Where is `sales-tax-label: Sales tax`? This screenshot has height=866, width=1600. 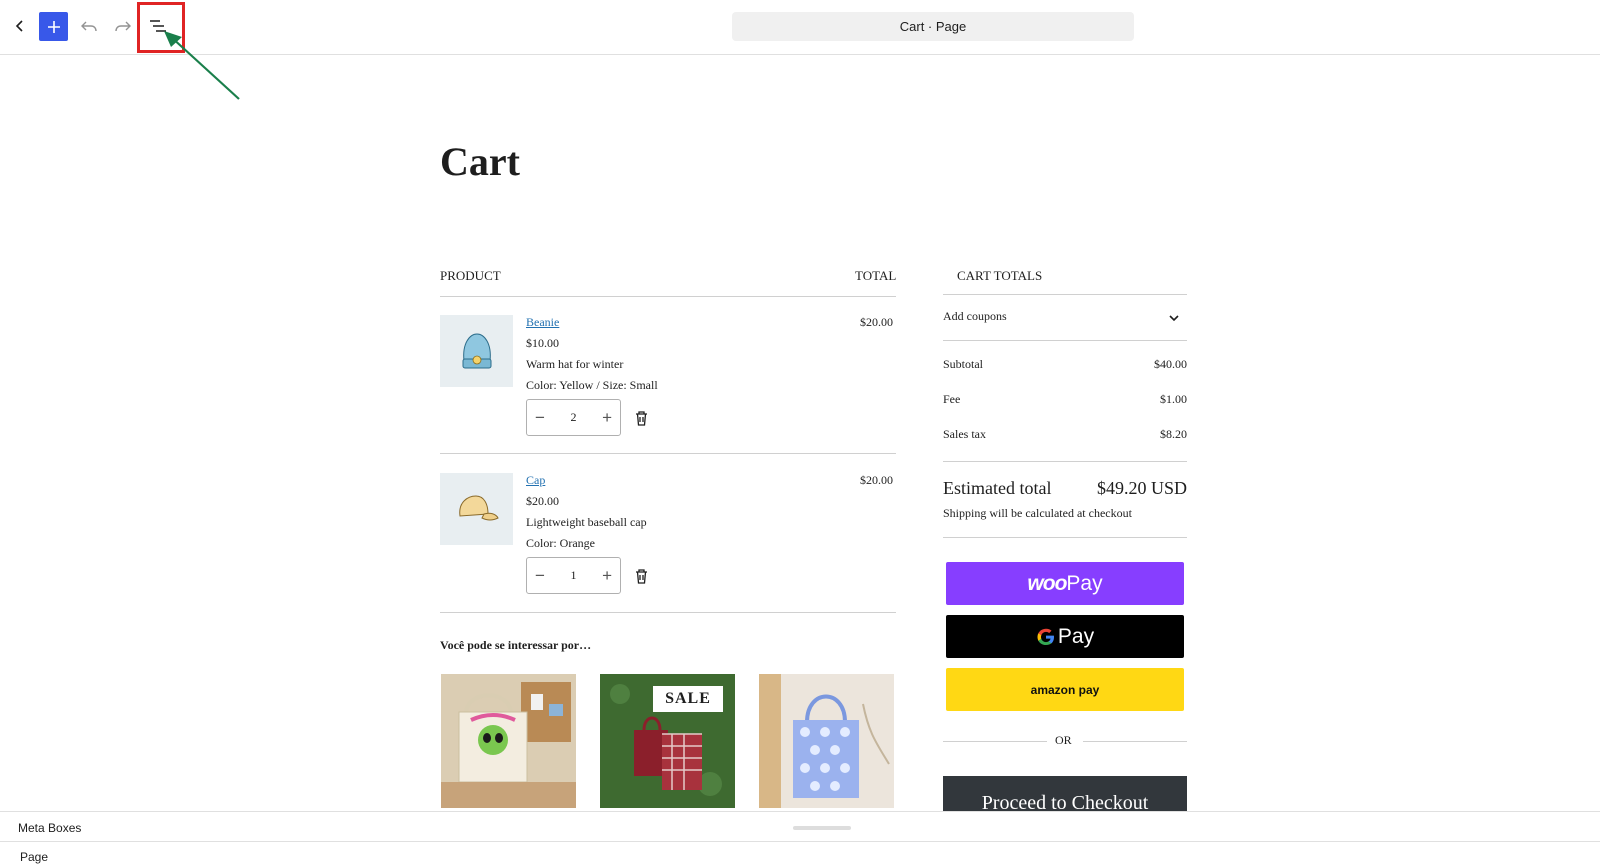 sales-tax-label: Sales tax is located at coordinates (964, 434).